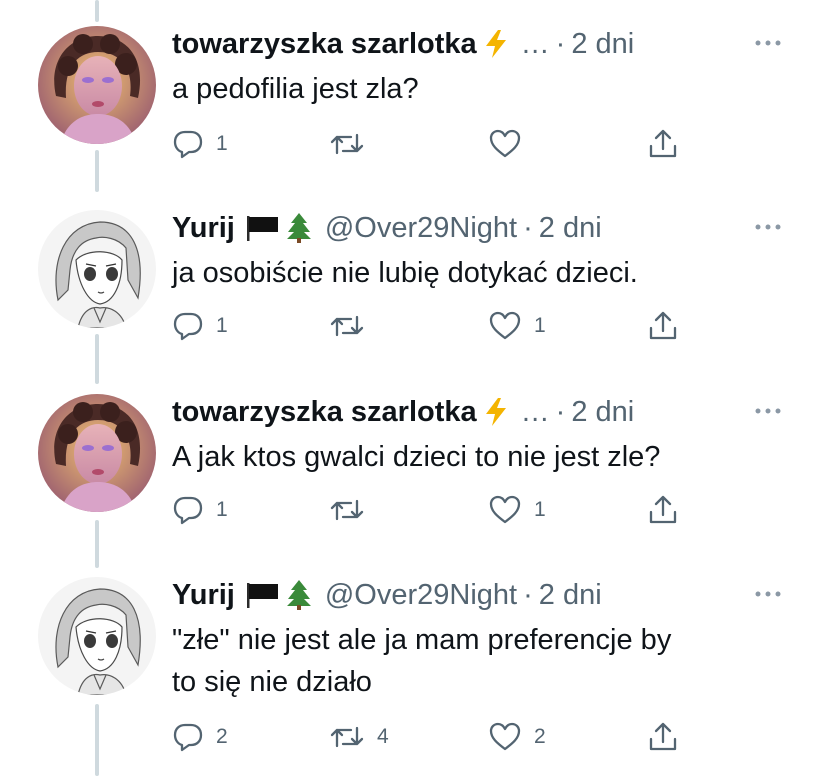 This screenshot has width=827, height=776. What do you see at coordinates (540, 736) in the screenshot?
I see `like-count: 2` at bounding box center [540, 736].